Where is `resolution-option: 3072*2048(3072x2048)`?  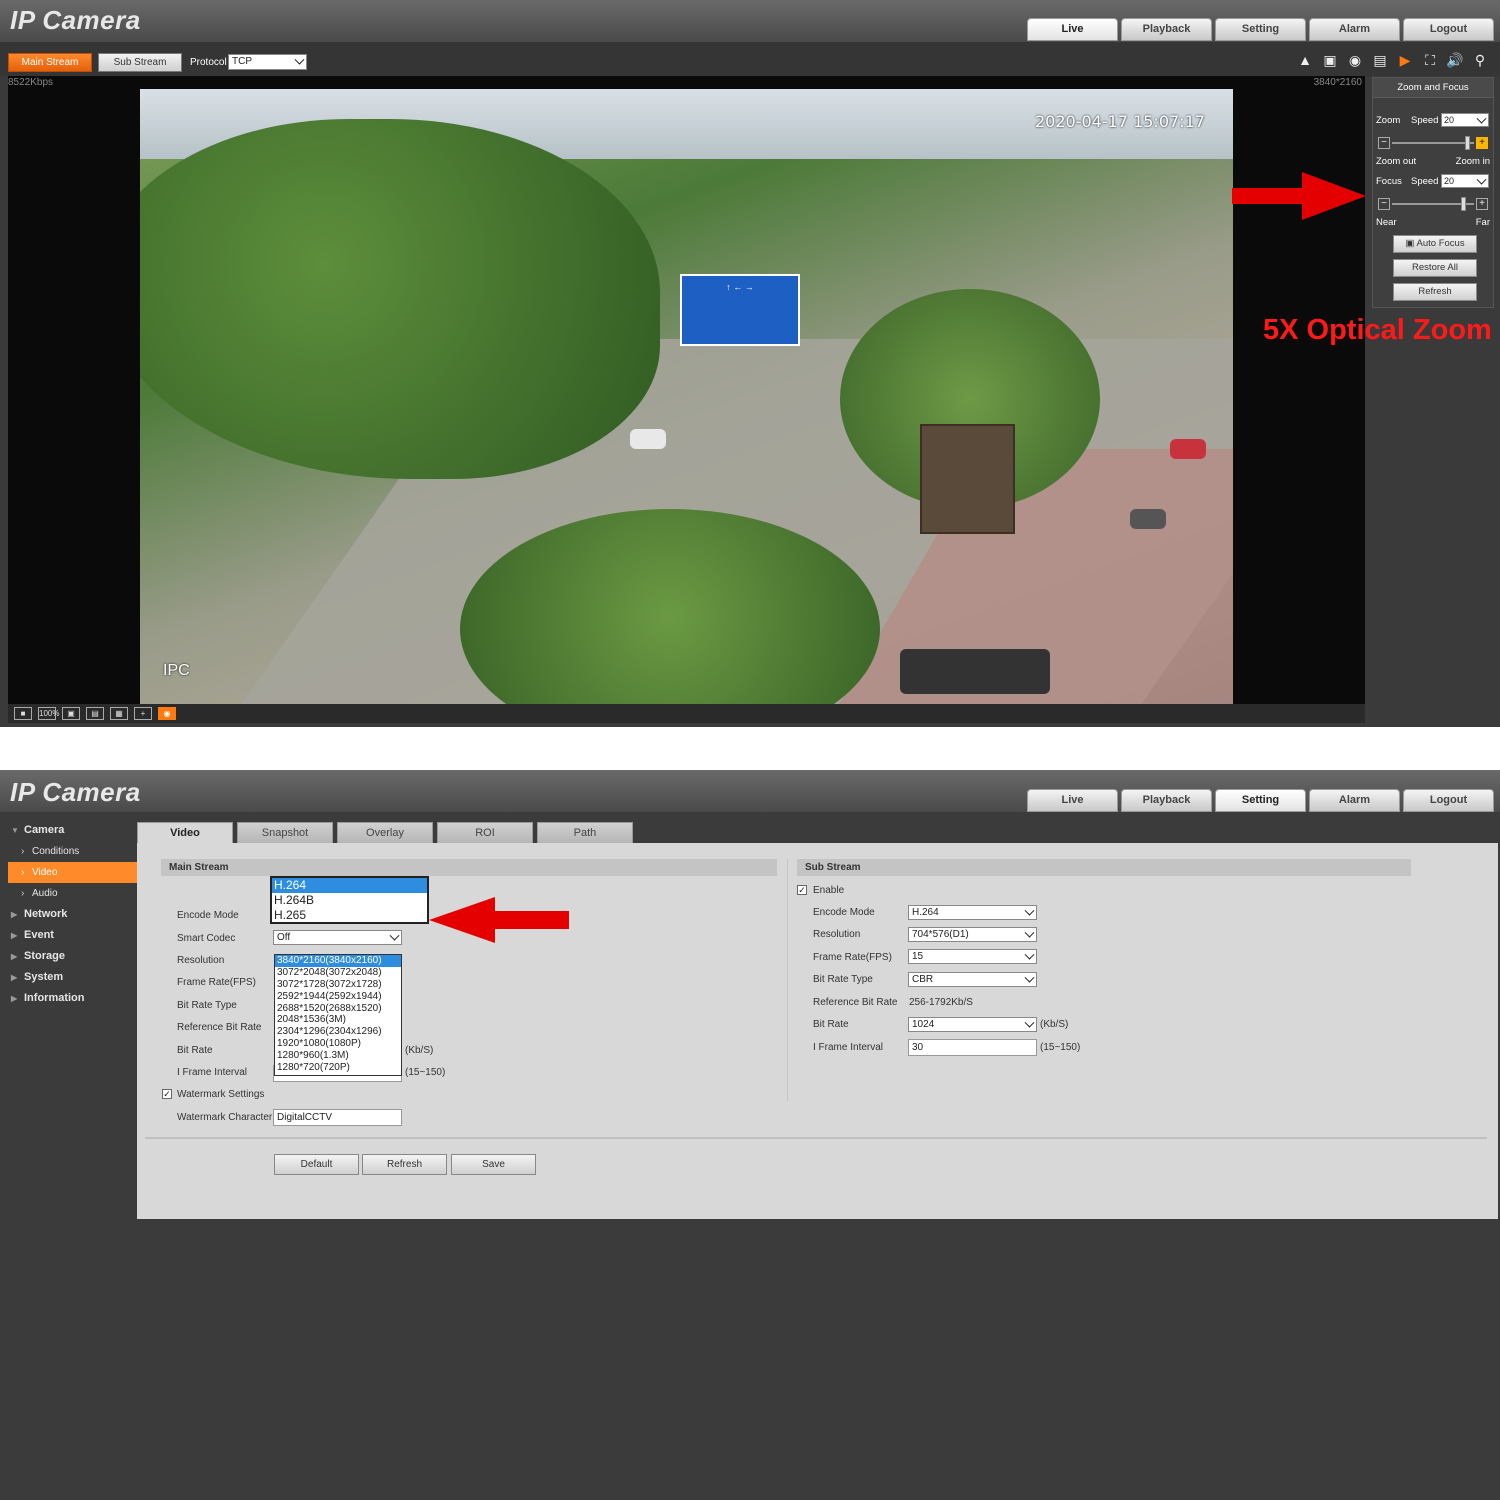 resolution-option: 3072*2048(3072x2048) is located at coordinates (338, 973).